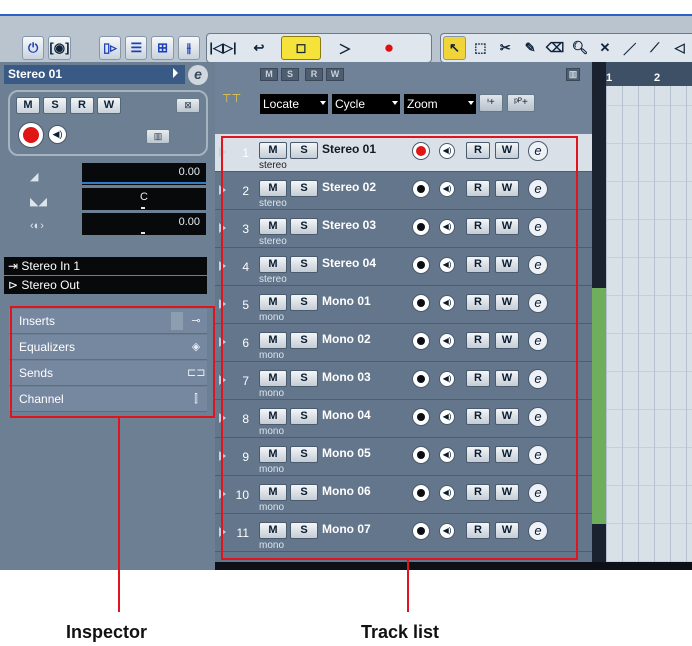 This screenshot has width=692, height=646. I want to click on cycle-dropdown: Cycle, so click(366, 104).